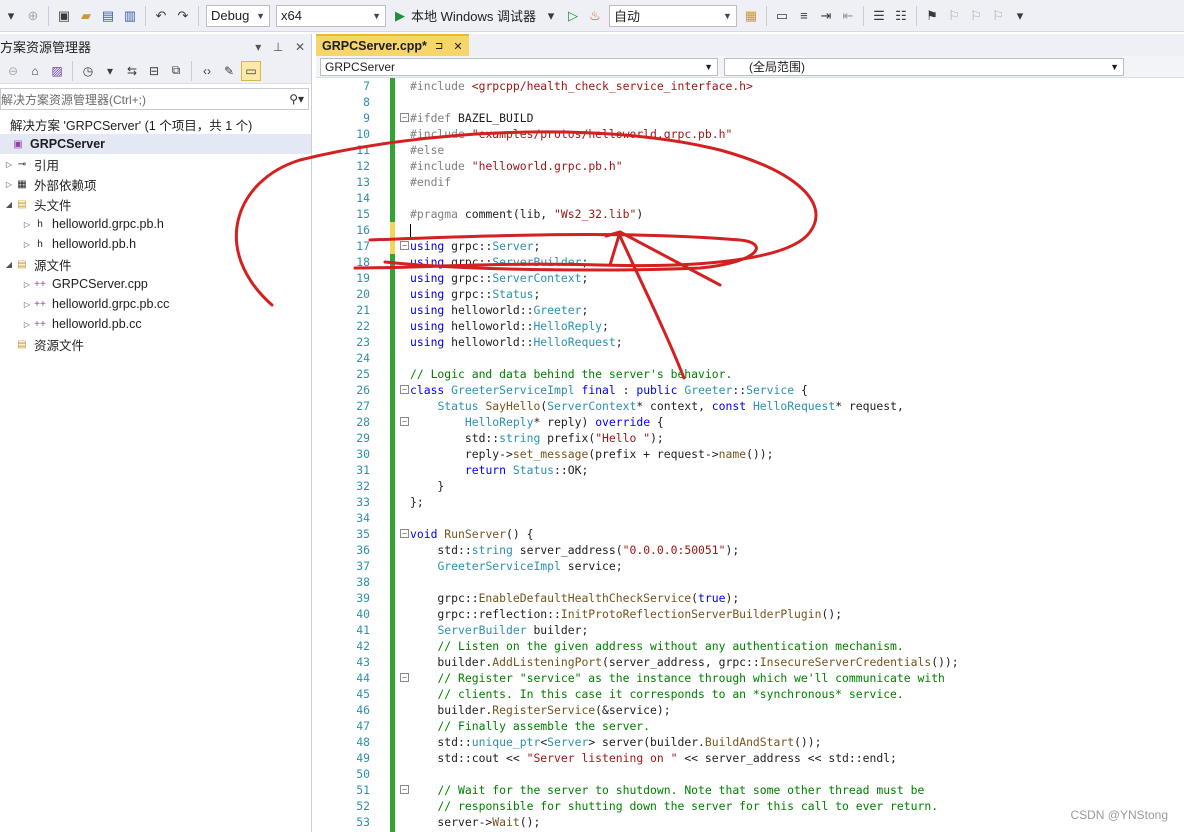  What do you see at coordinates (238, 15) in the screenshot?
I see `config-dropdown: Debug ▼` at bounding box center [238, 15].